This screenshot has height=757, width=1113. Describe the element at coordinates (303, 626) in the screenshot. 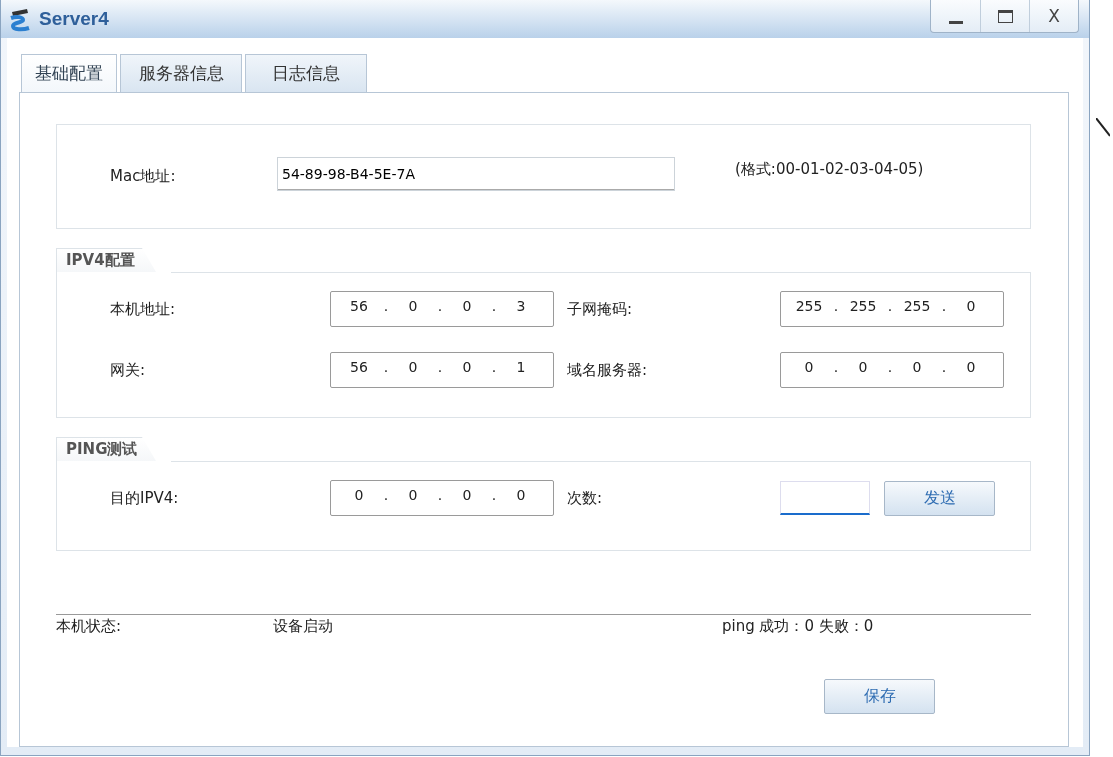

I see `status-value: 设备启动` at that location.